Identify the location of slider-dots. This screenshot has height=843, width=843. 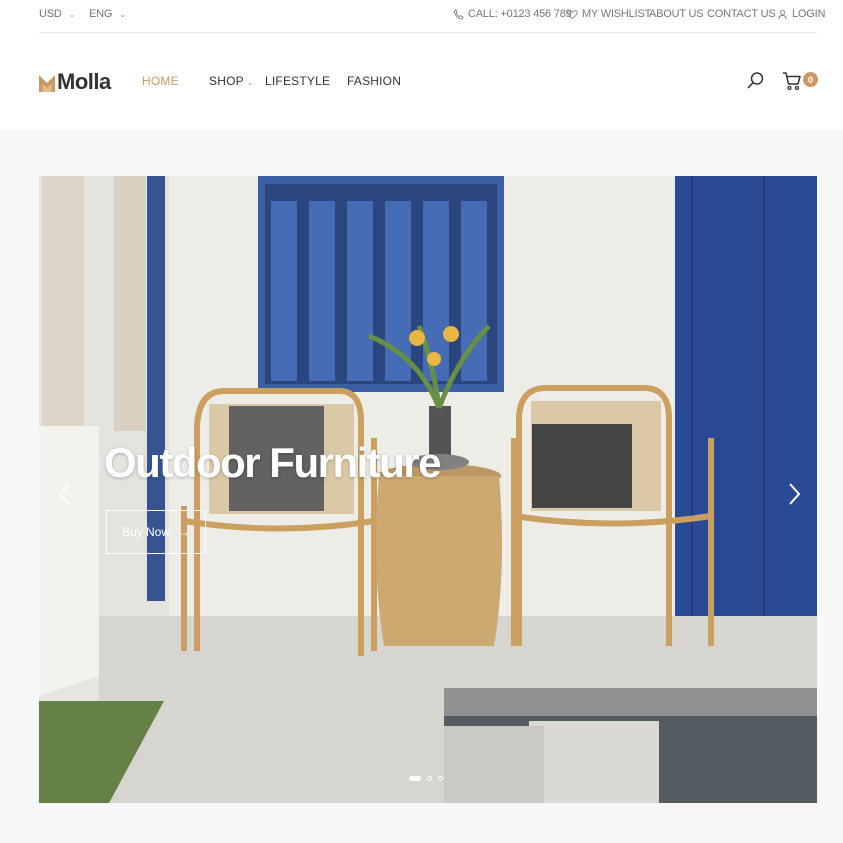
(426, 778).